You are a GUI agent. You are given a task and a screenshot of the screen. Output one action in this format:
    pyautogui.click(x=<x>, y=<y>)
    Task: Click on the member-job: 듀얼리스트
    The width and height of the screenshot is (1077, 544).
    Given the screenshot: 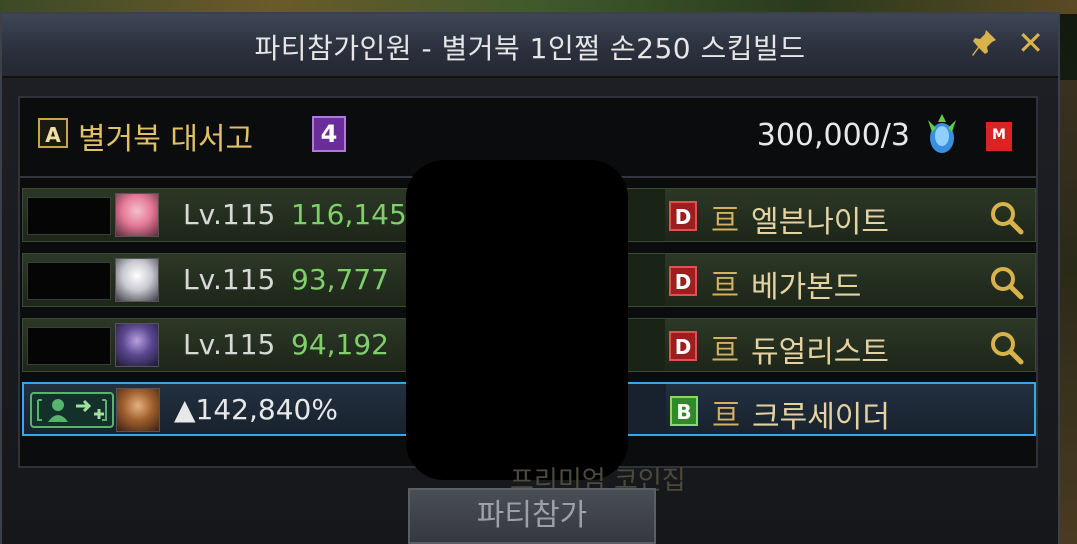 What is the action you would take?
    pyautogui.click(x=820, y=352)
    